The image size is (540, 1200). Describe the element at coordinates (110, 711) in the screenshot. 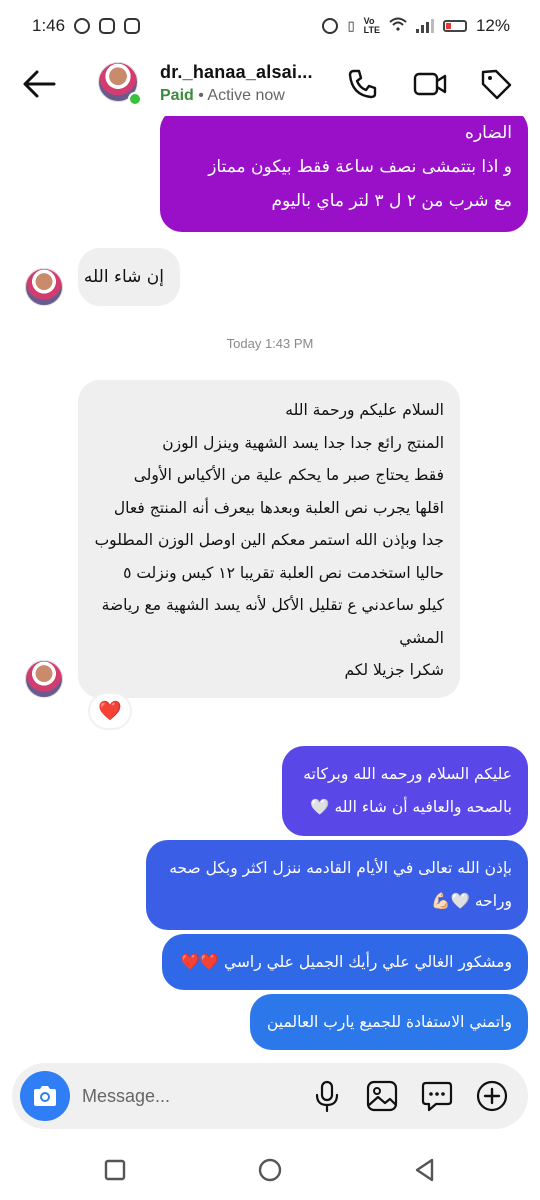

I see `heart-reaction: ❤️` at that location.